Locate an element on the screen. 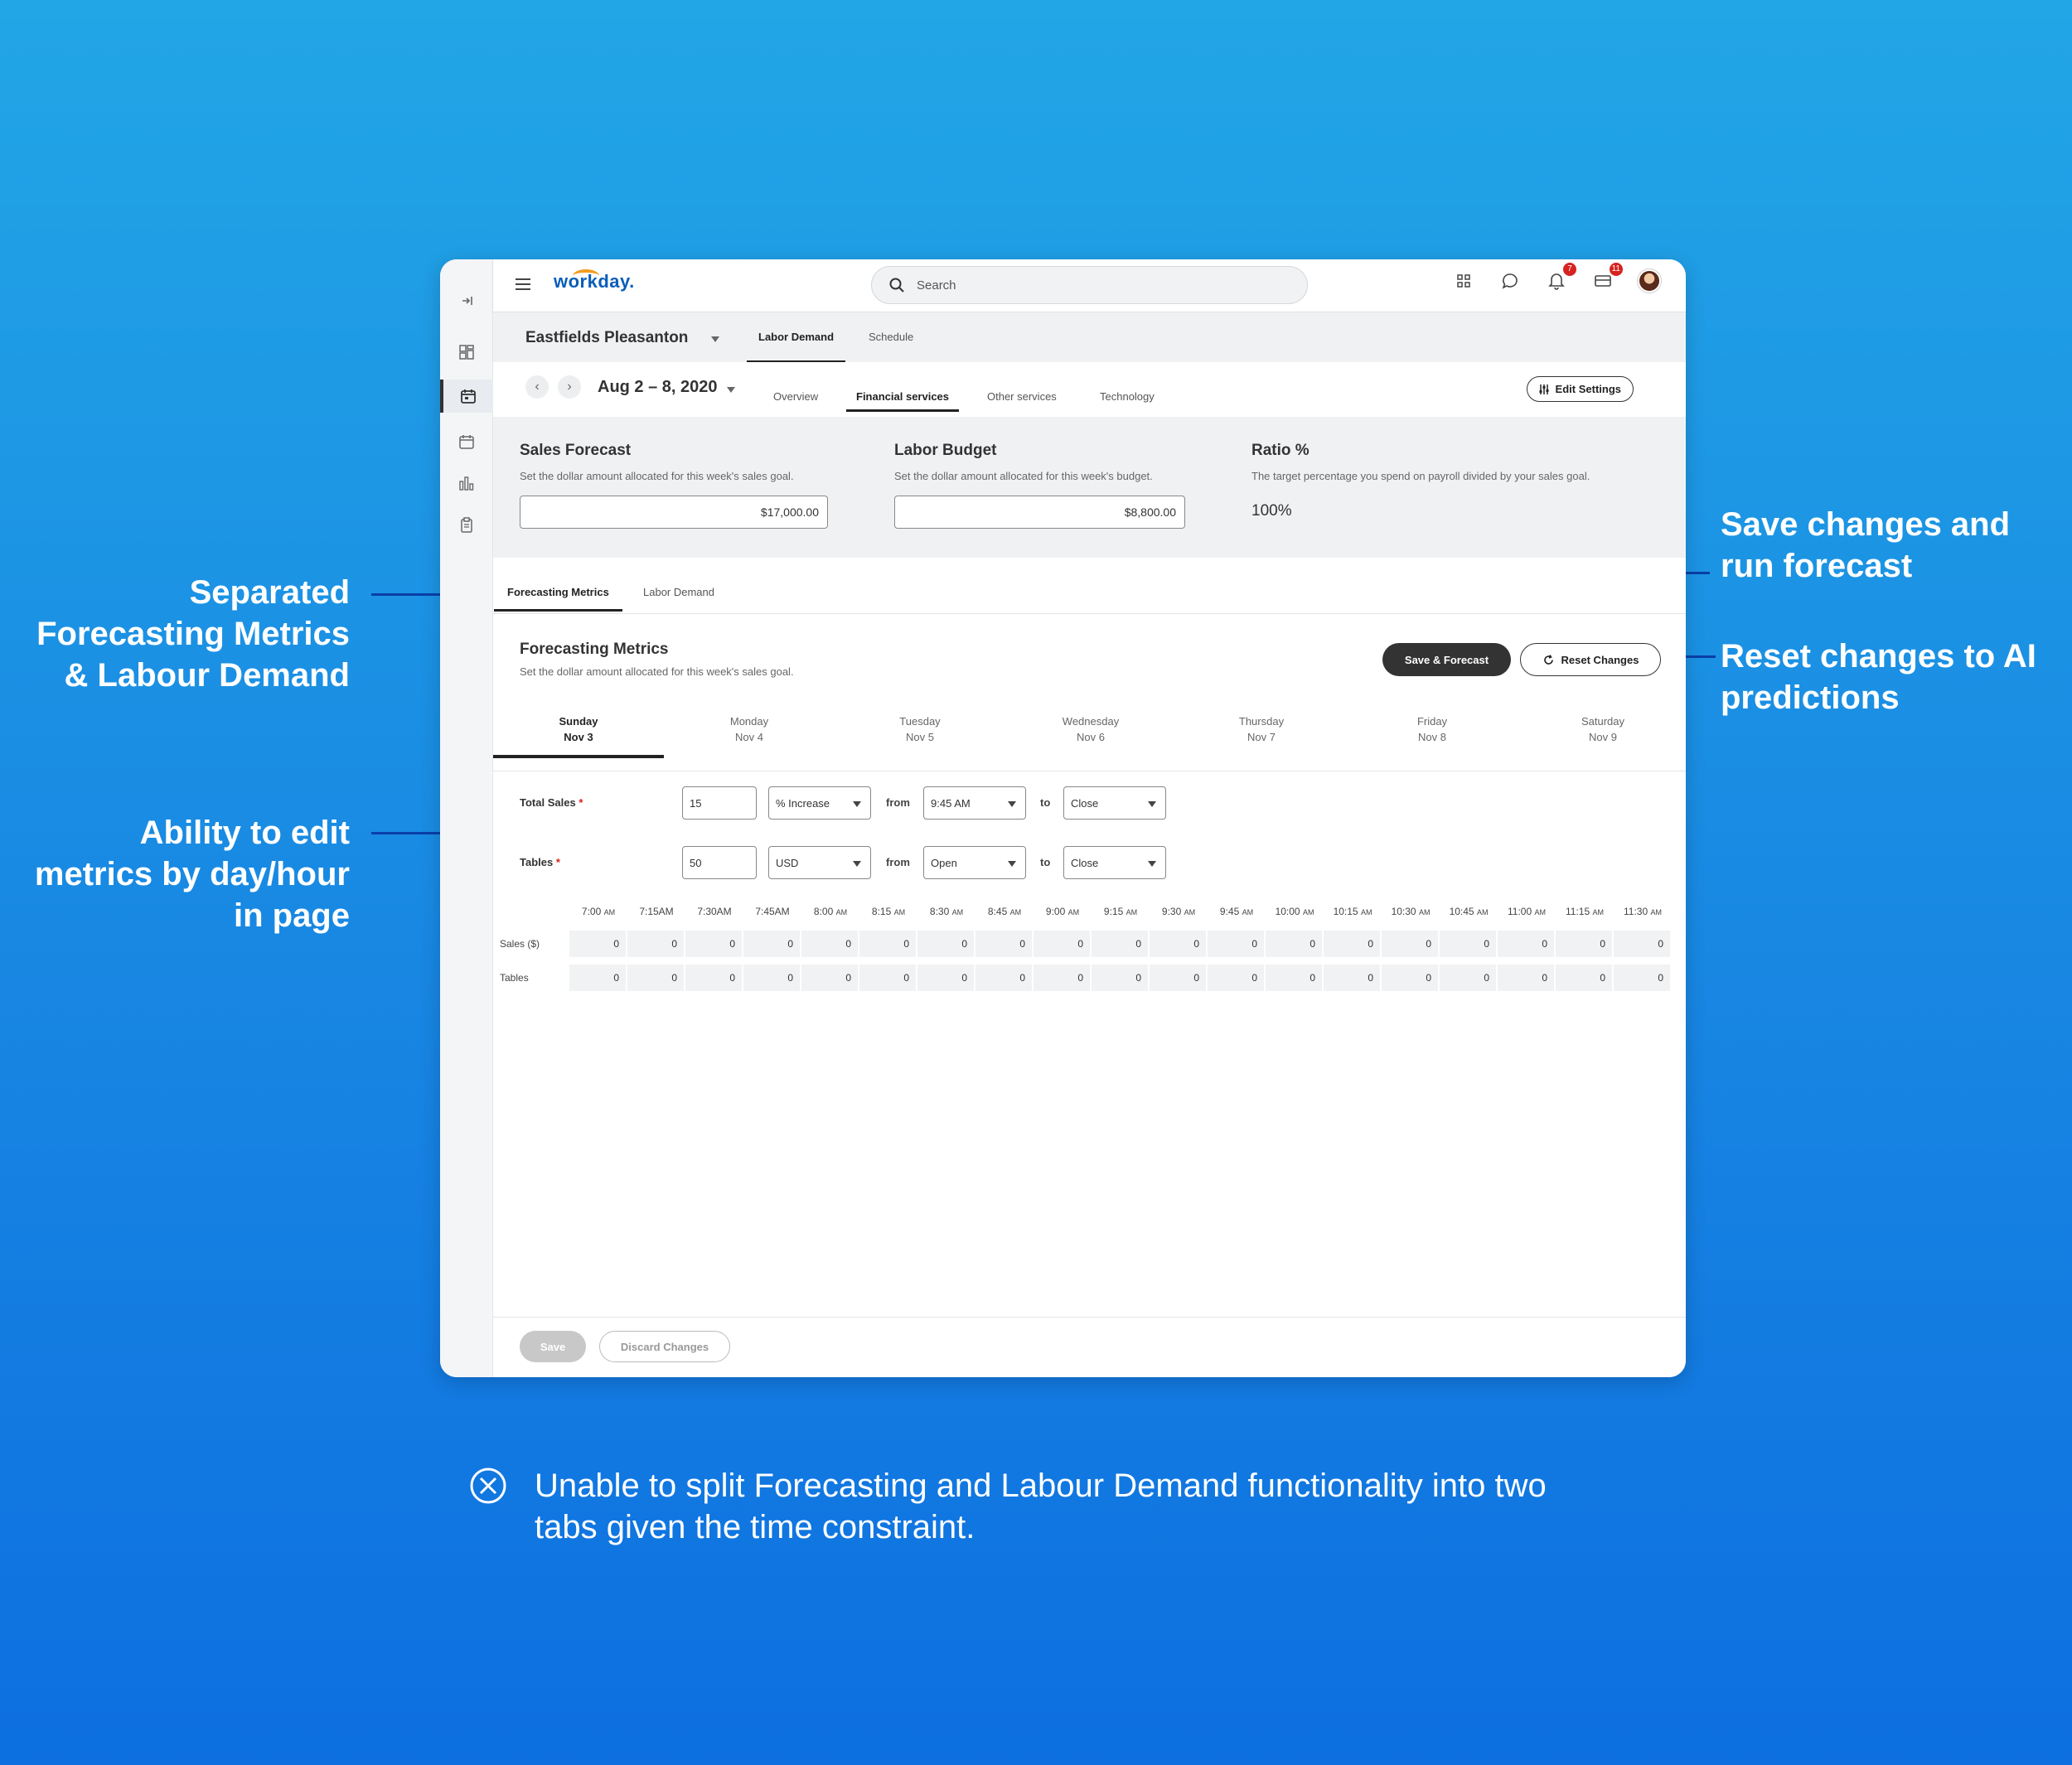  time-column-header: 7:45AM is located at coordinates (772, 911).